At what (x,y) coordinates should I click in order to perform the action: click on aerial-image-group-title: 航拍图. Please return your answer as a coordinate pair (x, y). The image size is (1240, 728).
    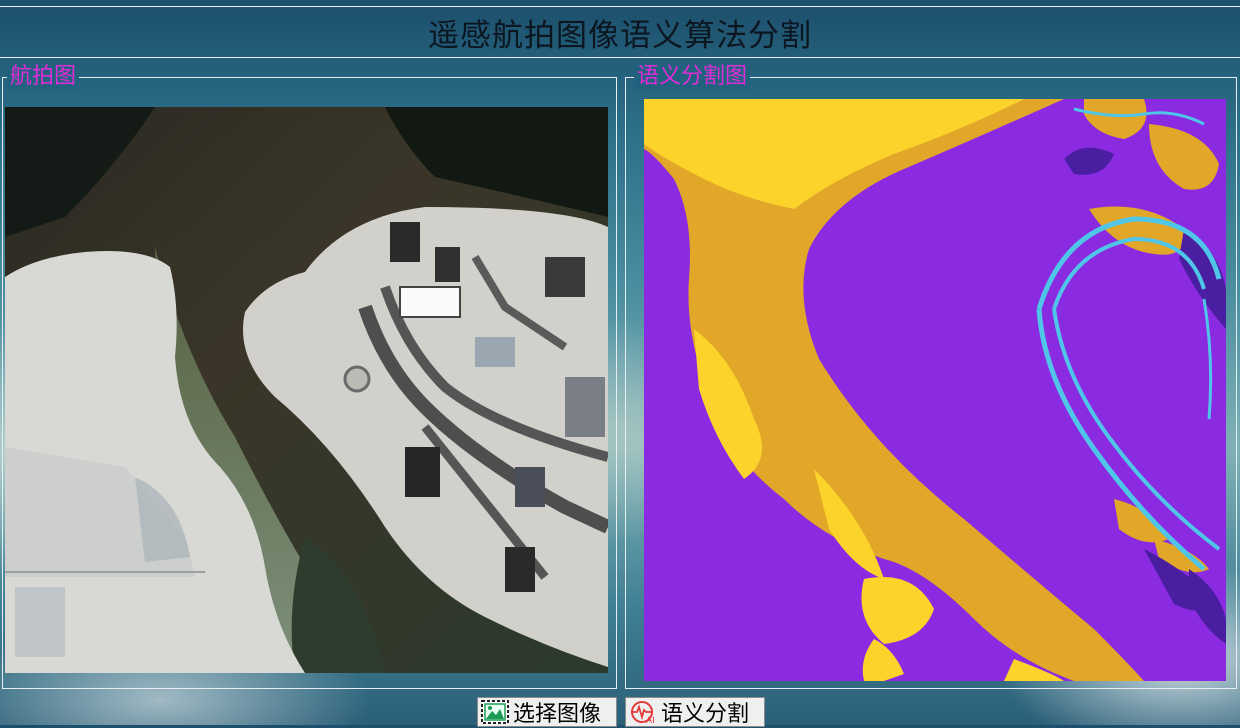
    Looking at the image, I should click on (43, 77).